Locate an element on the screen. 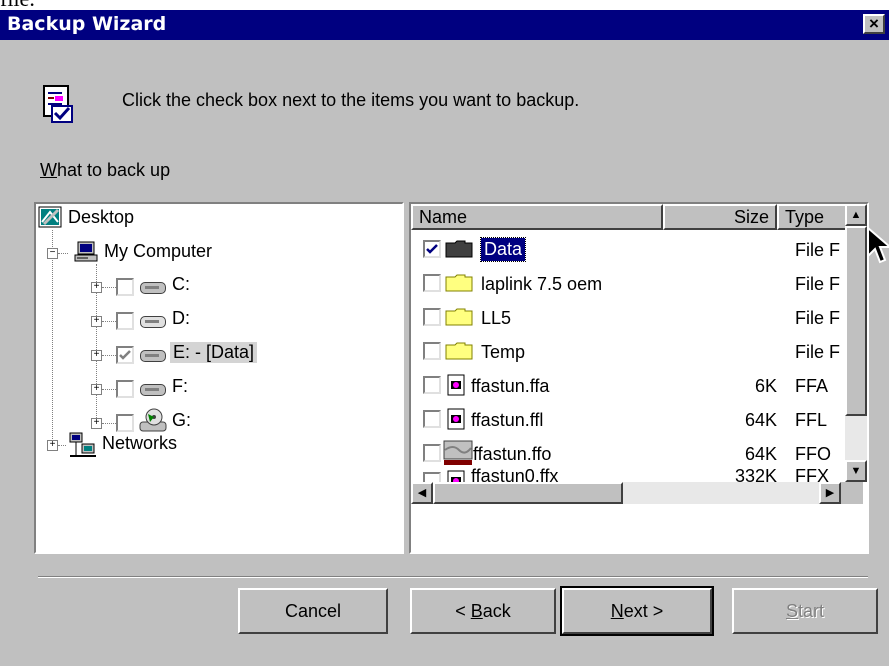 Image resolution: width=895 pixels, height=666 pixels. list-item: LL5 File F is located at coordinates (631, 318).